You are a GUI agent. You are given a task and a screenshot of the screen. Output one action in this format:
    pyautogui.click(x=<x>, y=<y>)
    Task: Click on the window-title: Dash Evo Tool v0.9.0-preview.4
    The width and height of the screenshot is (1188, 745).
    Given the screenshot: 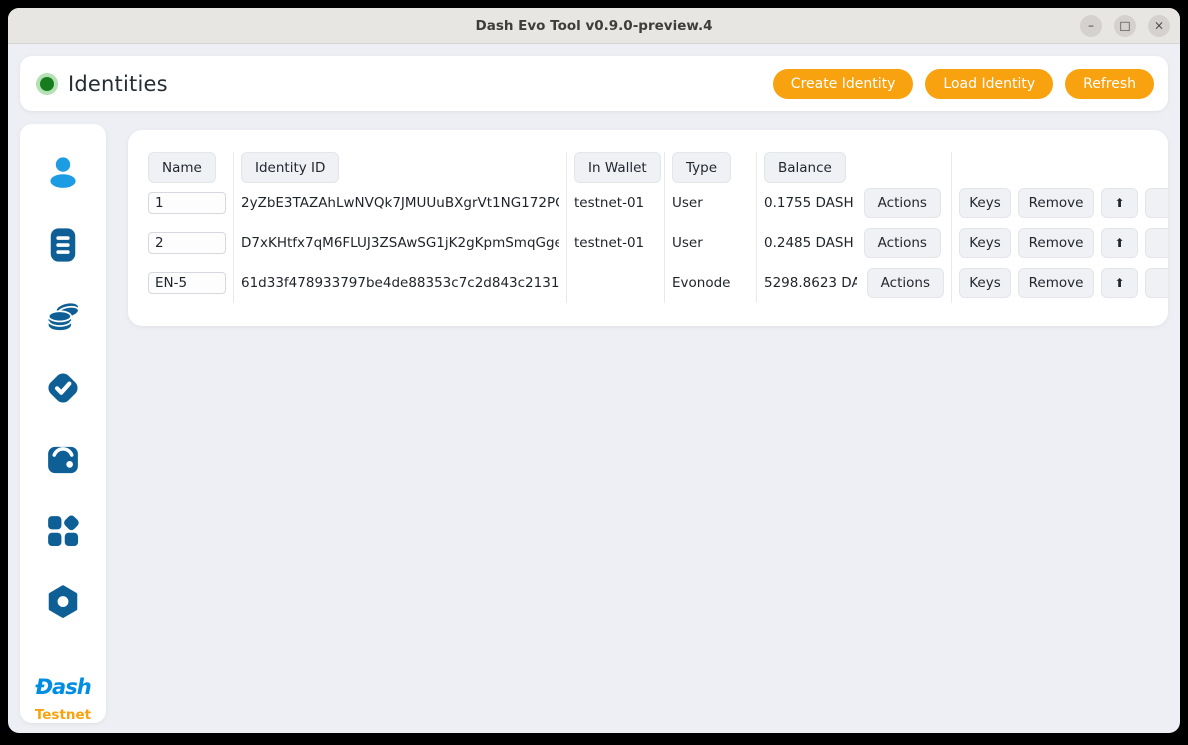 What is the action you would take?
    pyautogui.click(x=594, y=25)
    